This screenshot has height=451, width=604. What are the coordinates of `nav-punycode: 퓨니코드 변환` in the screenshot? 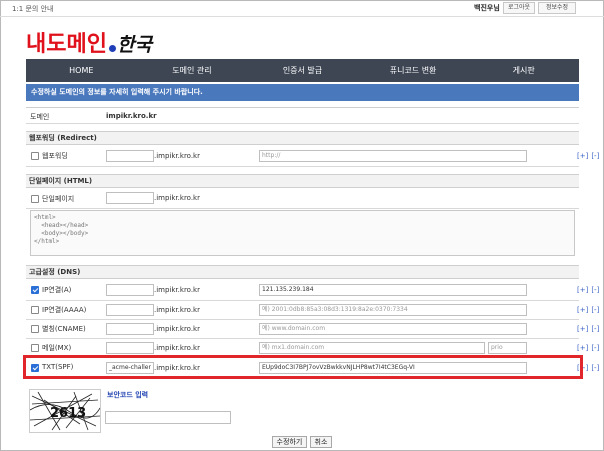 It's located at (413, 70).